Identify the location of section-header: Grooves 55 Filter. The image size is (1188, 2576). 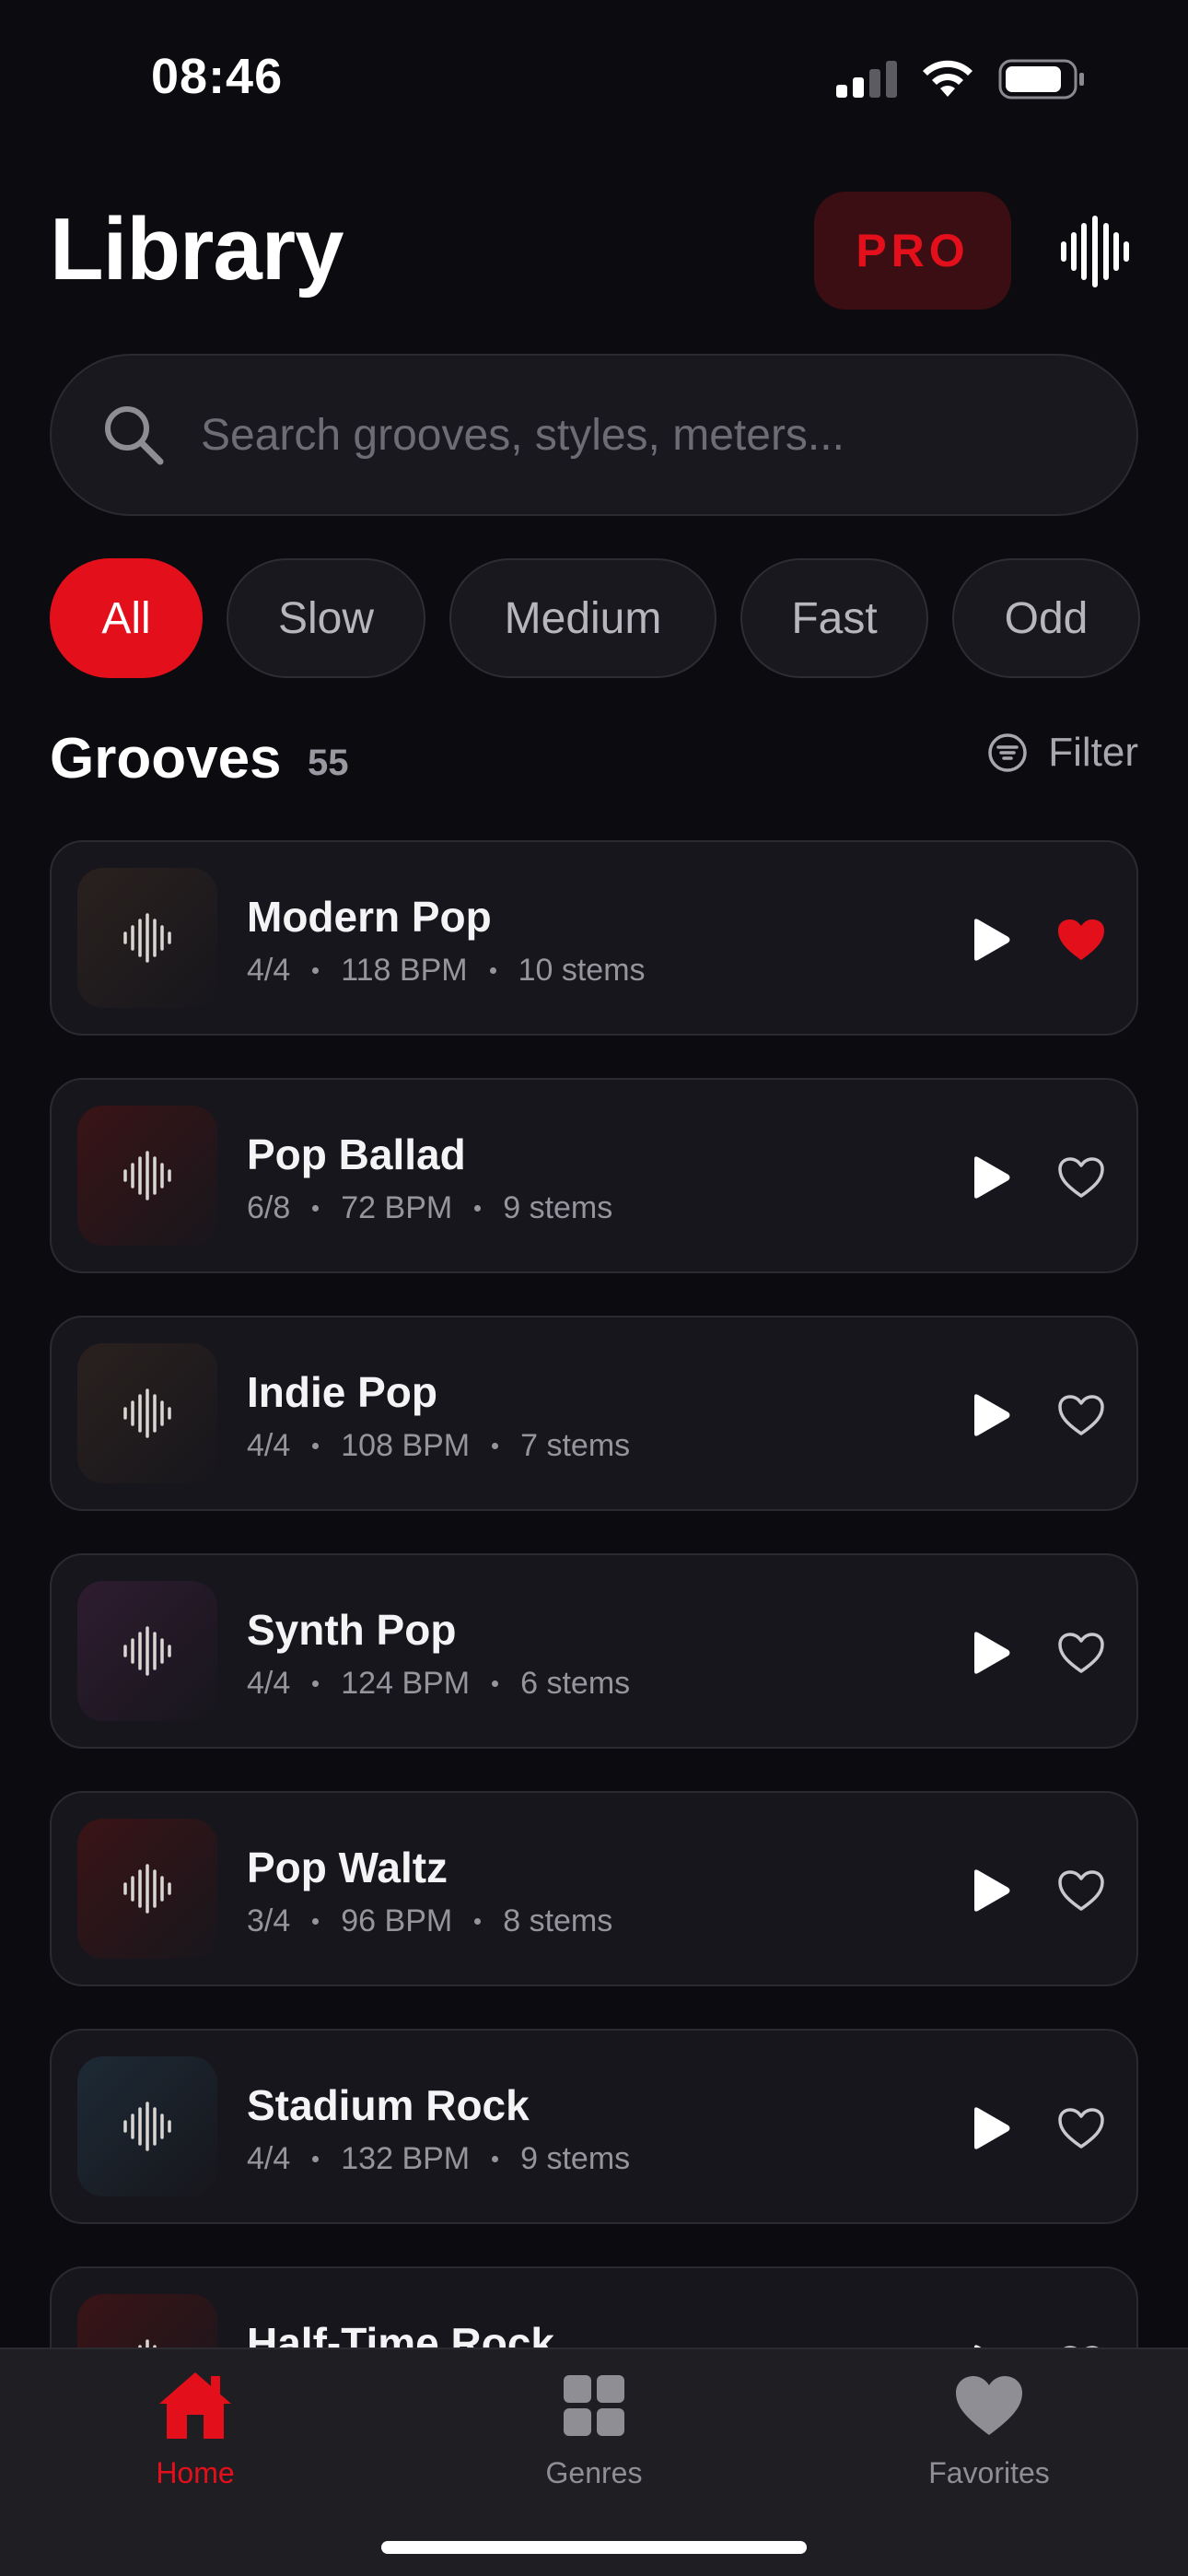
(594, 759).